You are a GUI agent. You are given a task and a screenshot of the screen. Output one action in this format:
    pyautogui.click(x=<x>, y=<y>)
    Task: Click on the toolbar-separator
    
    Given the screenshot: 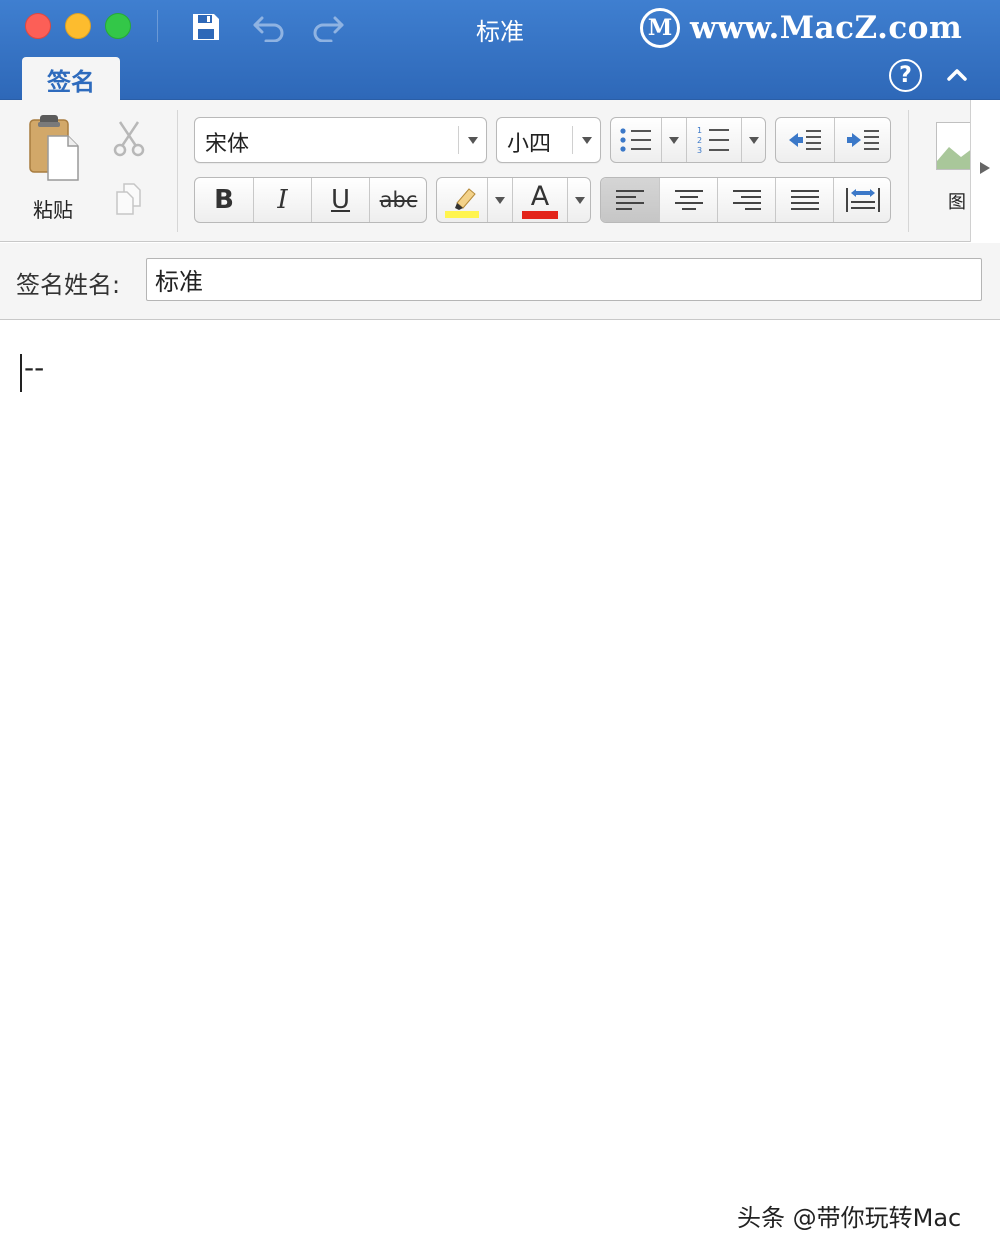 What is the action you would take?
    pyautogui.click(x=157, y=26)
    